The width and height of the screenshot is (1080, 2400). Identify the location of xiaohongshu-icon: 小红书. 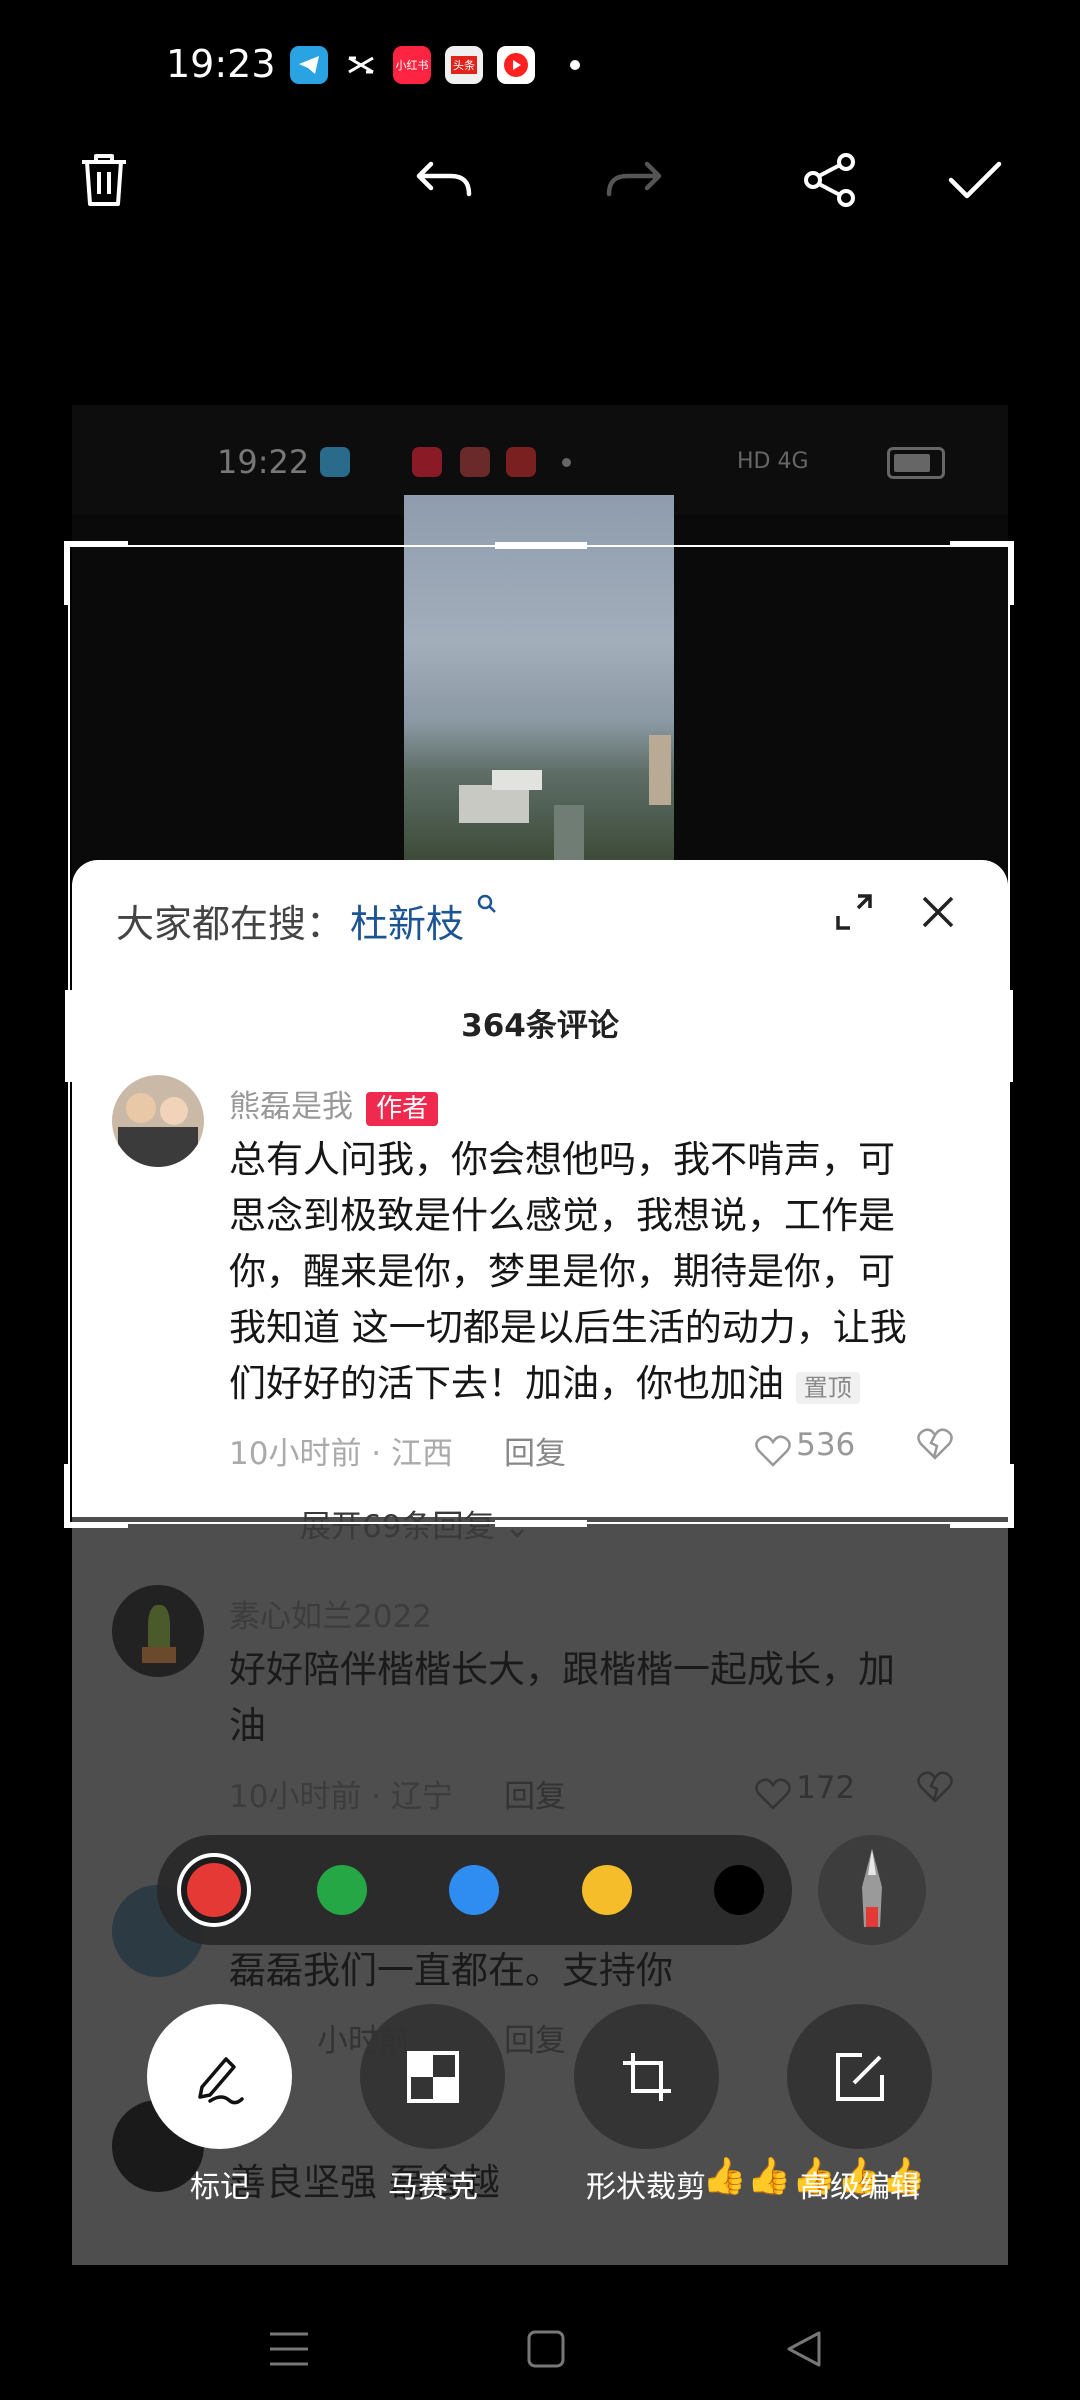
(412, 65).